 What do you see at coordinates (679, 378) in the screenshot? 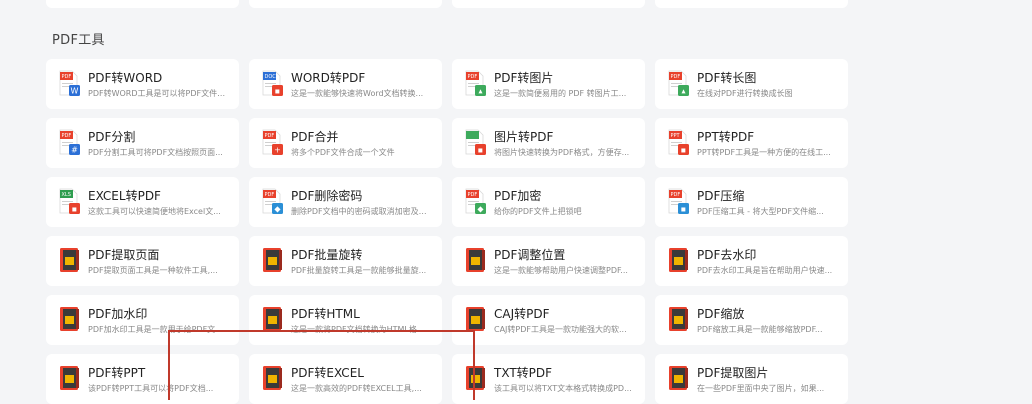
I see `pdf-extract-images-icon` at bounding box center [679, 378].